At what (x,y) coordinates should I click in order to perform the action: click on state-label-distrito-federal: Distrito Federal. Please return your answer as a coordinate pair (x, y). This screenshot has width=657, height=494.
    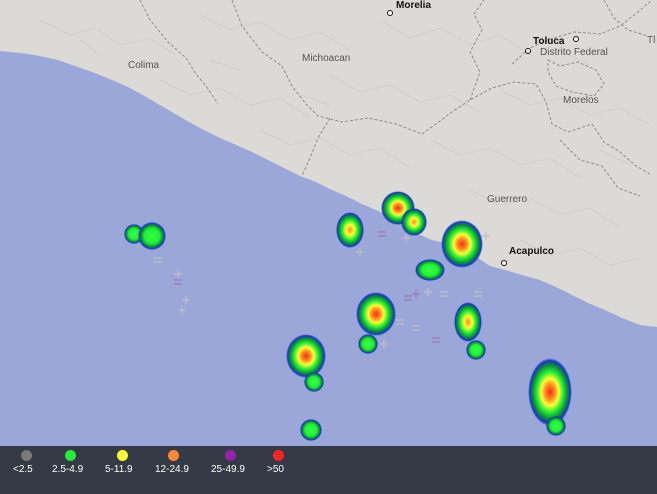
    Looking at the image, I should click on (574, 52).